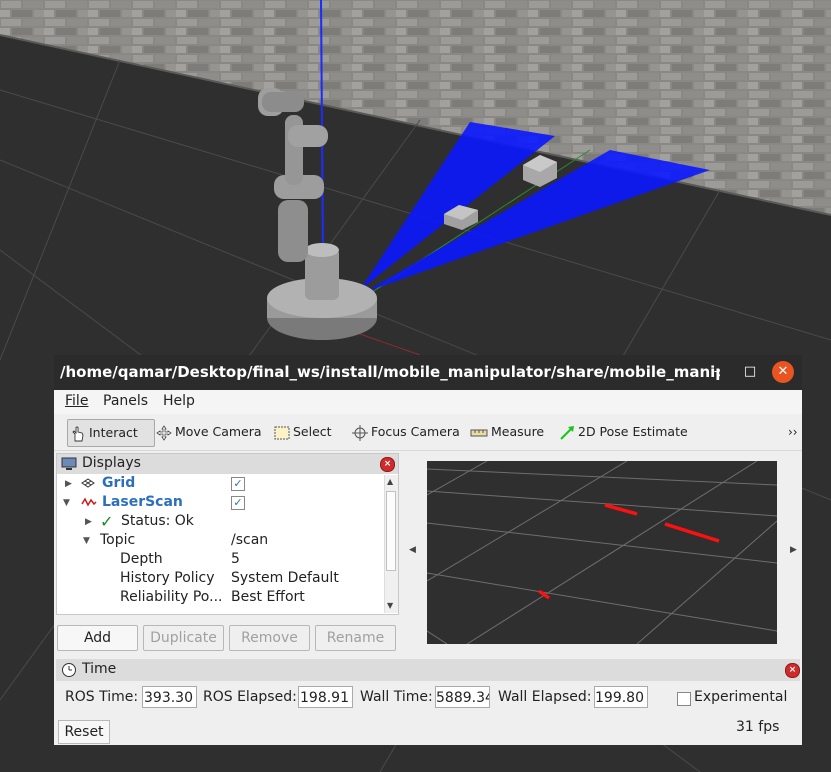  What do you see at coordinates (99, 669) in the screenshot?
I see `time-title: Time` at bounding box center [99, 669].